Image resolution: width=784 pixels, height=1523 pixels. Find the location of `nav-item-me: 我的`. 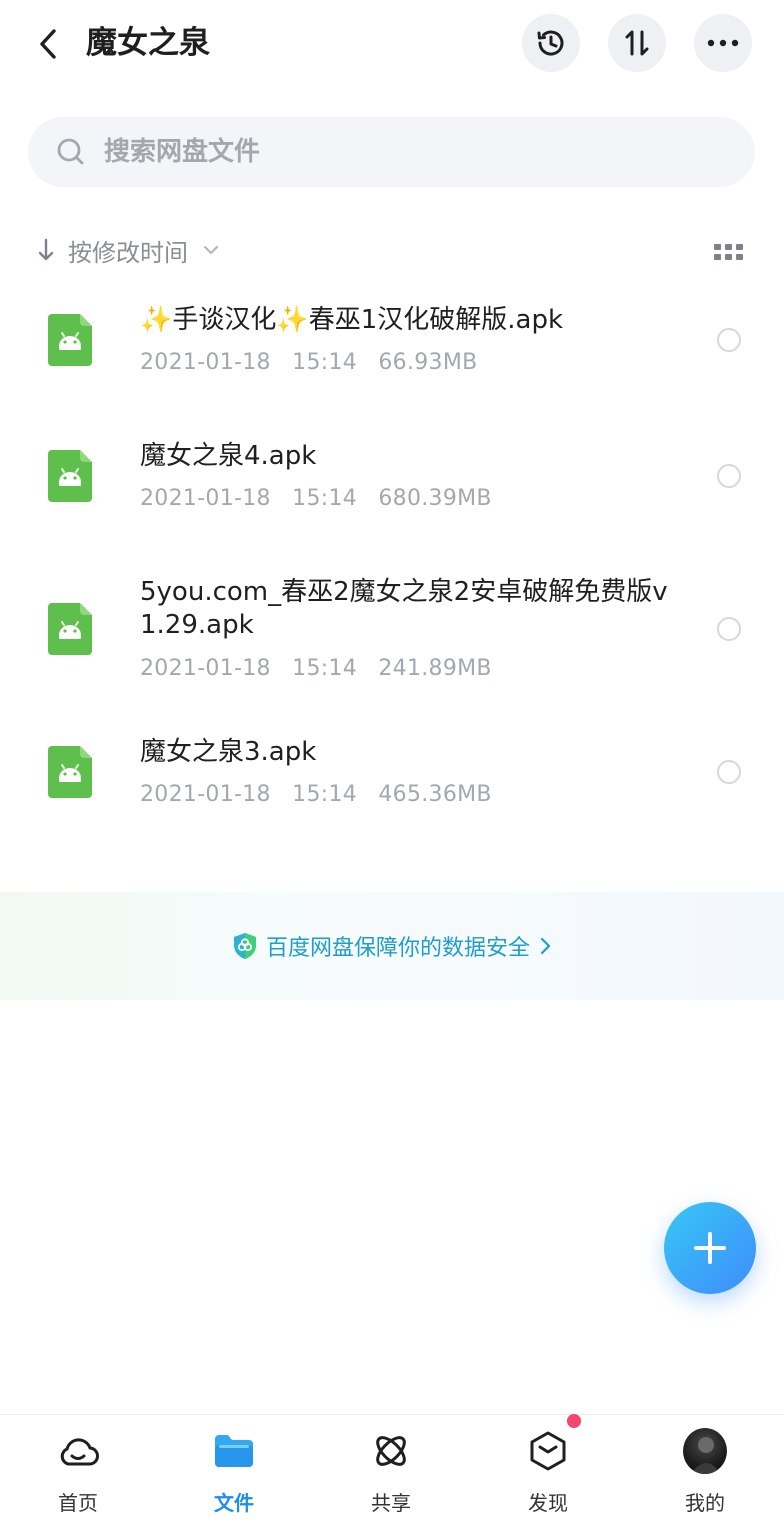

nav-item-me: 我的 is located at coordinates (705, 1470).